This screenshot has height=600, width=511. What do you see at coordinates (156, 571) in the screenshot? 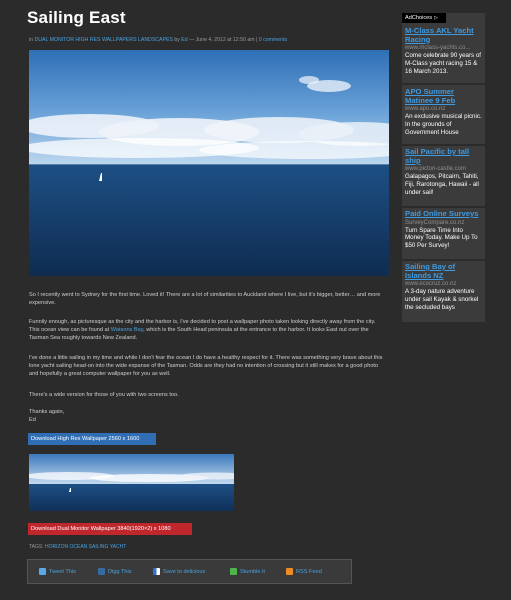
I see `delicious-icon` at bounding box center [156, 571].